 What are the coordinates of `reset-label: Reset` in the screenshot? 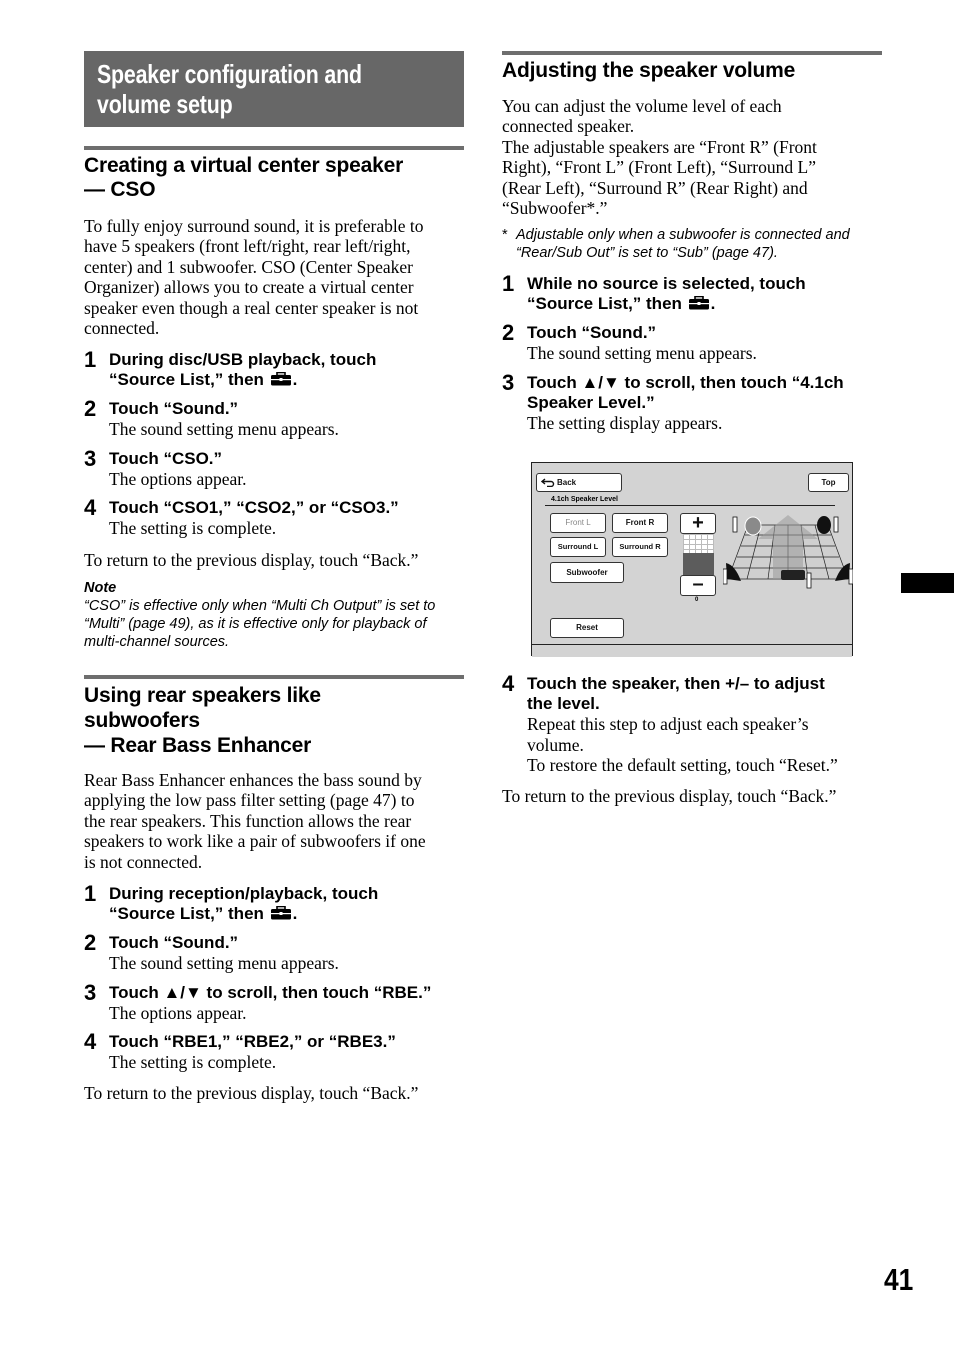 It's located at (587, 627).